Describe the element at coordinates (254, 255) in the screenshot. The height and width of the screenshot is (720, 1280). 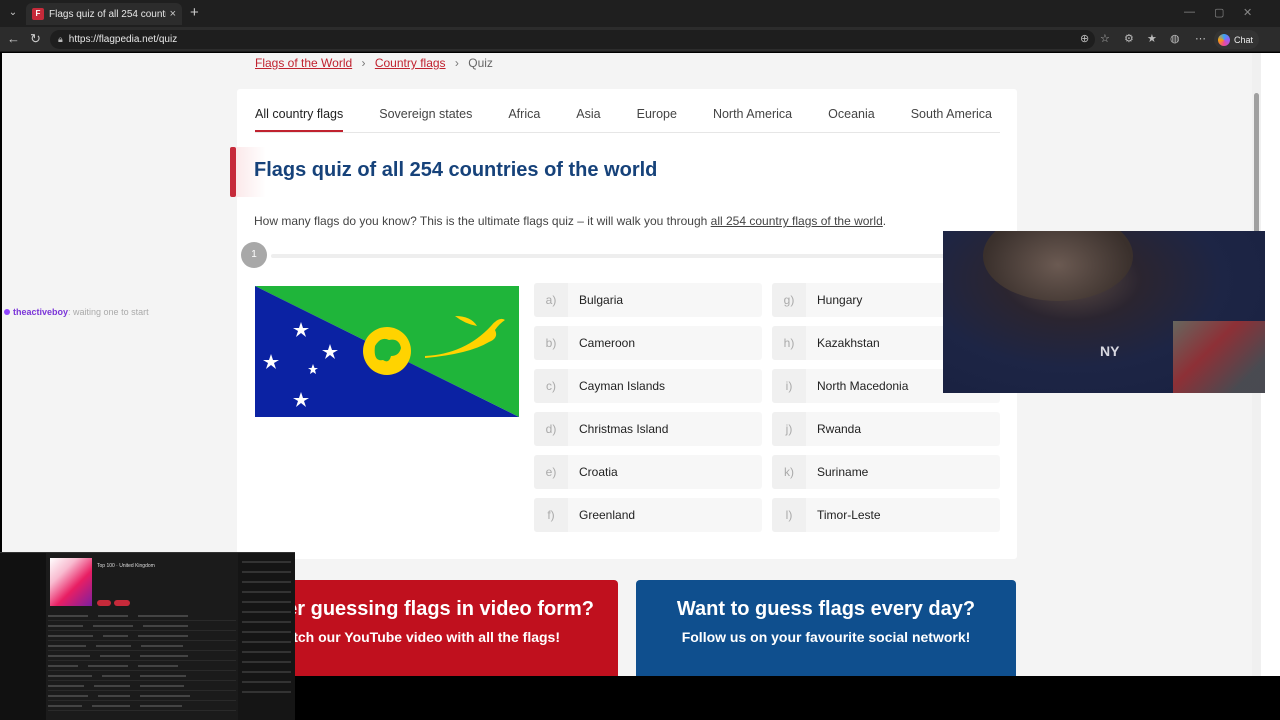
I see `question-number-badge: 1` at that location.